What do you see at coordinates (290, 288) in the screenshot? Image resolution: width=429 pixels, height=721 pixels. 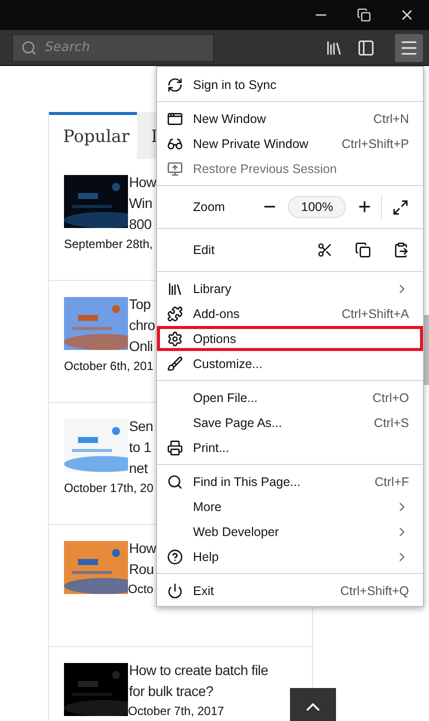 I see `menu-item: Library` at bounding box center [290, 288].